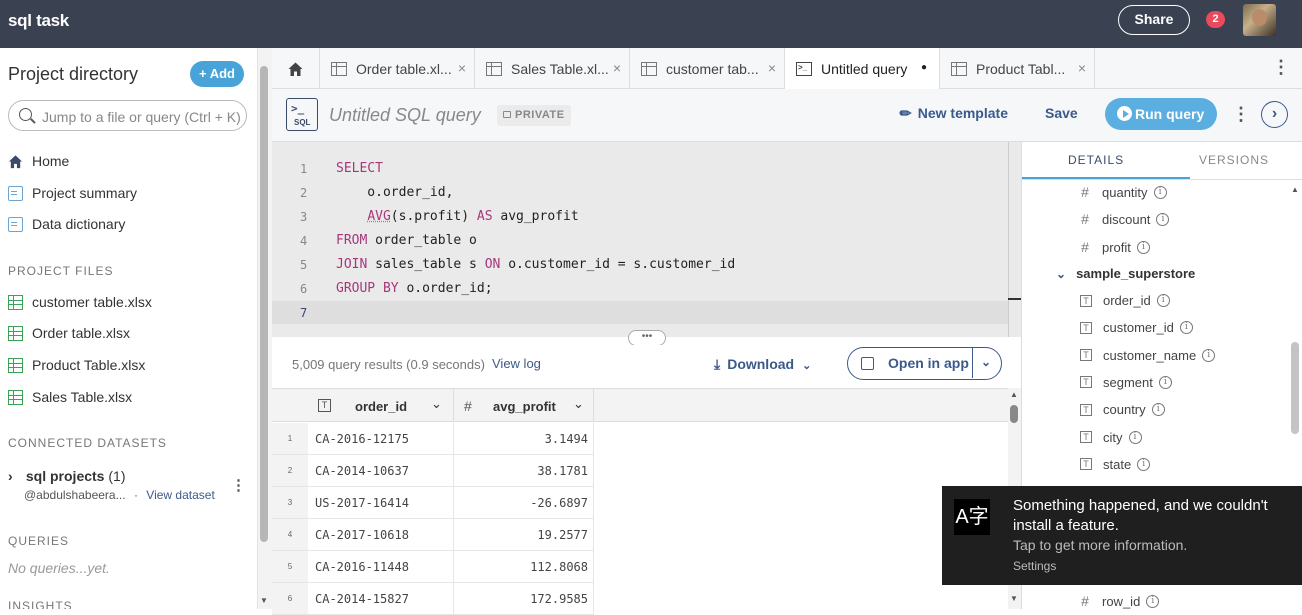 This screenshot has width=1302, height=615. Describe the element at coordinates (264, 304) in the screenshot. I see `sidebar-scrollbar-thumb` at that location.